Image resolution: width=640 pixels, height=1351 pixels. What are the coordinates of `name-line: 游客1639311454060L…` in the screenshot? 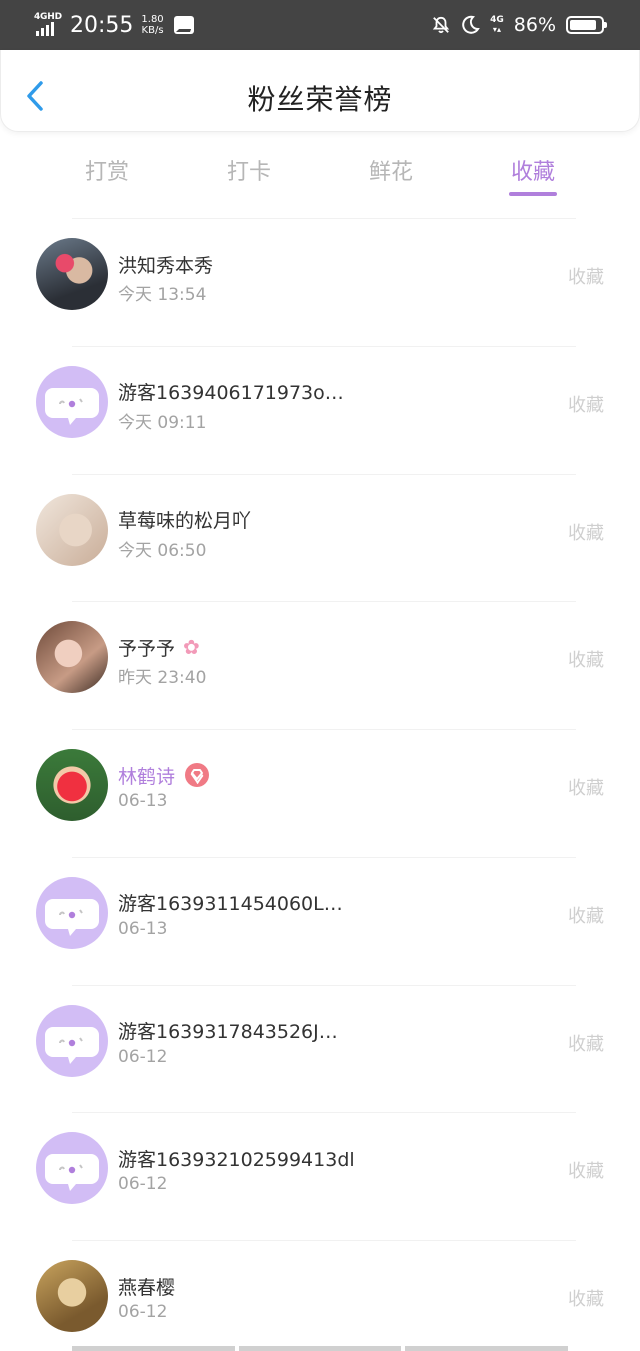 It's located at (230, 903).